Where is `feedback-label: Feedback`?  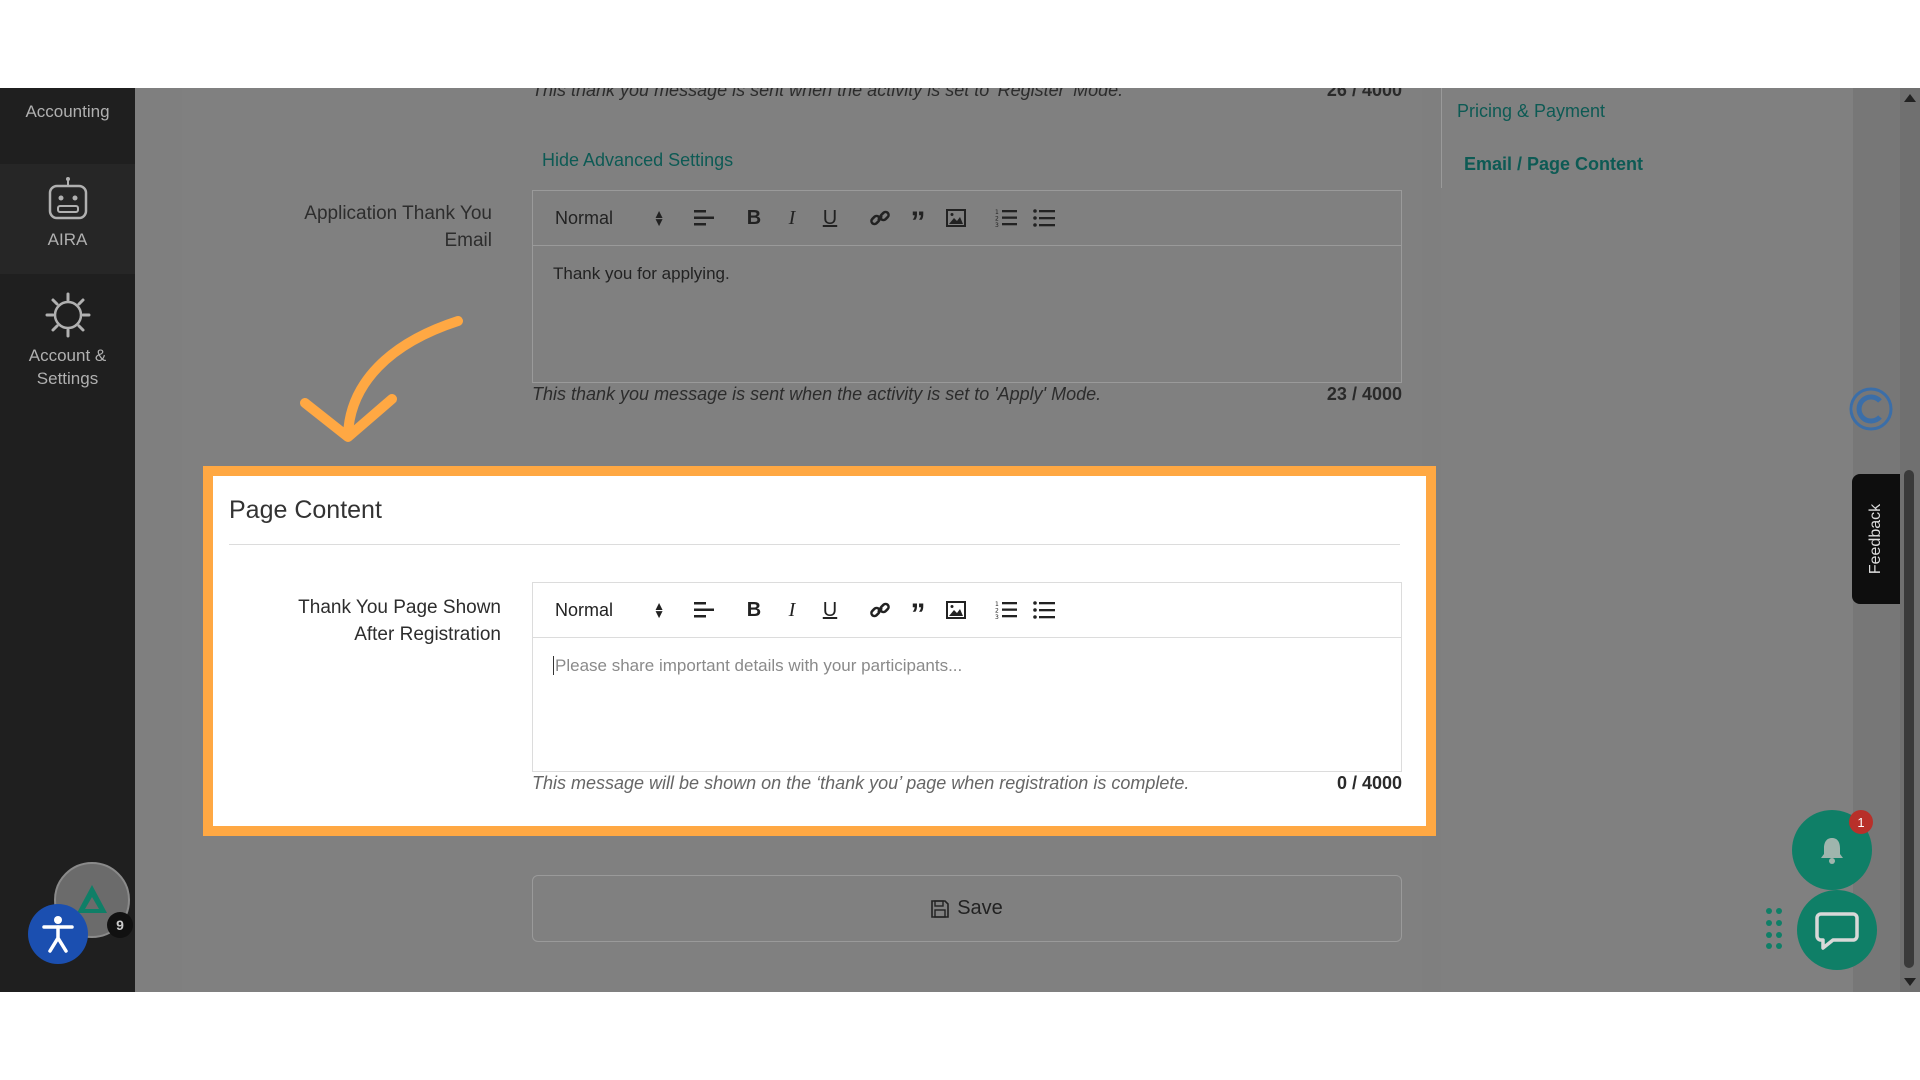 feedback-label: Feedback is located at coordinates (1876, 539).